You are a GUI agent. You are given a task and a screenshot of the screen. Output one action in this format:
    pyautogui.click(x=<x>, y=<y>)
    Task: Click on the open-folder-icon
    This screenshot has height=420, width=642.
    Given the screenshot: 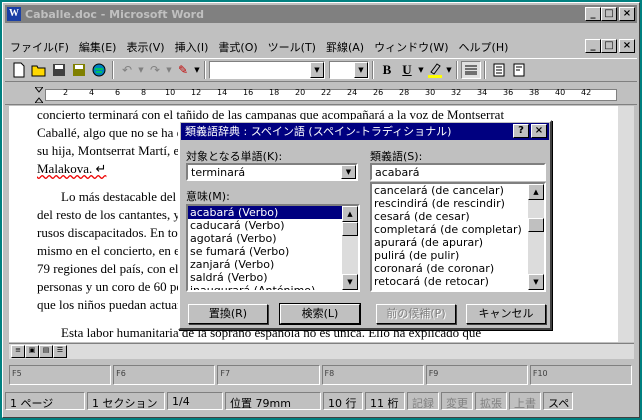 What is the action you would take?
    pyautogui.click(x=39, y=70)
    